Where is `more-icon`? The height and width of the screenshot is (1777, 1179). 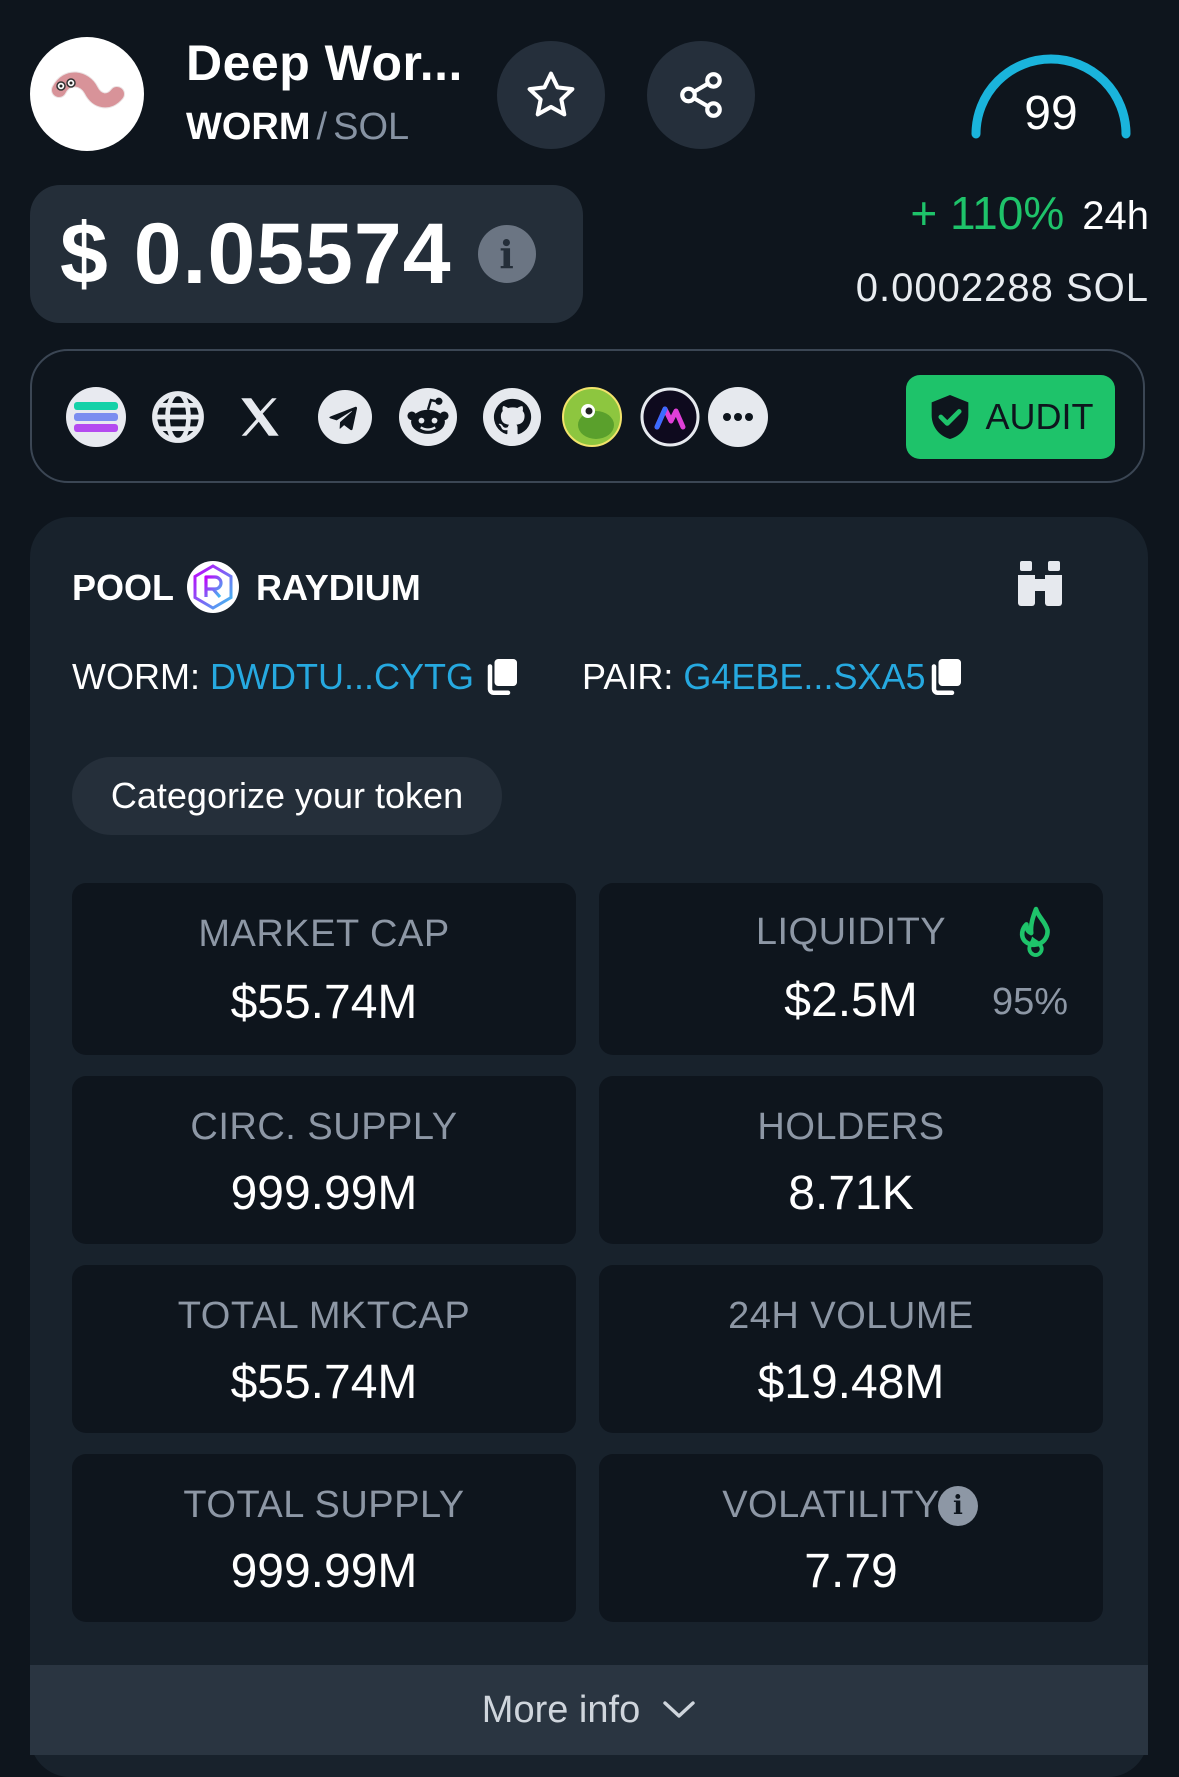 more-icon is located at coordinates (738, 417).